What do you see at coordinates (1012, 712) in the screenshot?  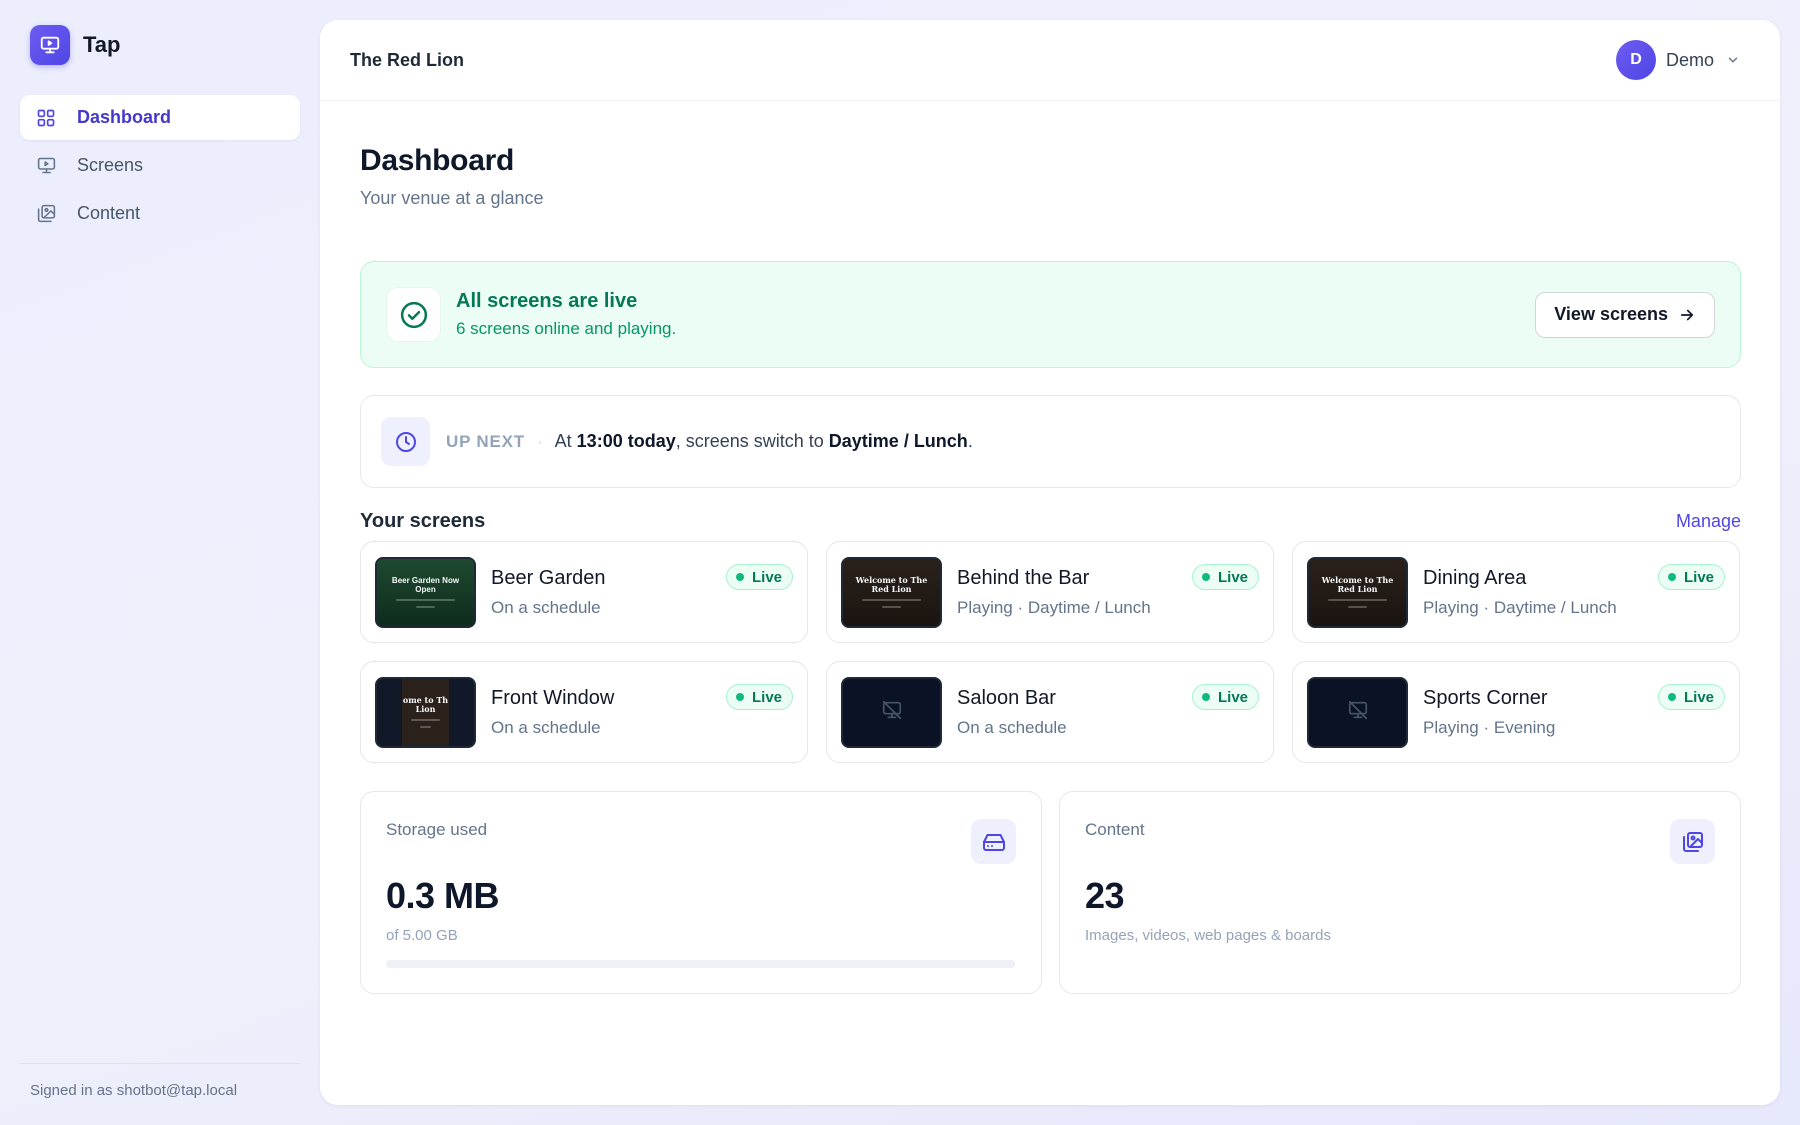 I see `screen-info: Saloon Bar On a schedule` at bounding box center [1012, 712].